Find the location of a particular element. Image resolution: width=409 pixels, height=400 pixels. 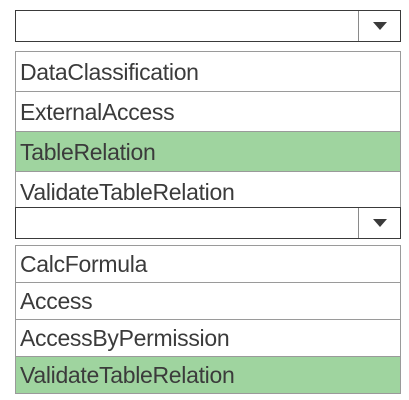

dropdown-1-toggle is located at coordinates (379, 26).